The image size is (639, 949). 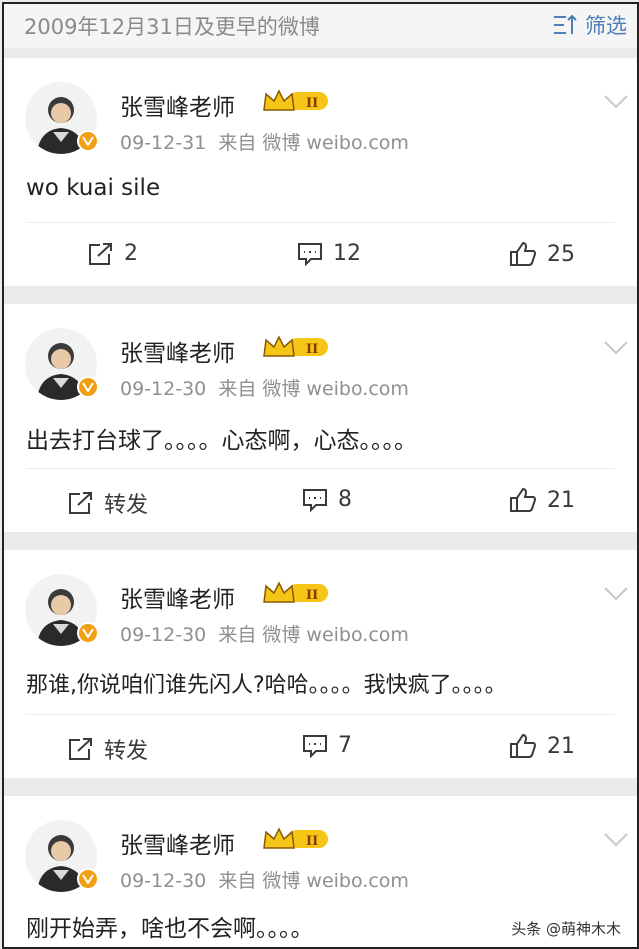 I want to click on comment-button: 8, so click(x=327, y=499).